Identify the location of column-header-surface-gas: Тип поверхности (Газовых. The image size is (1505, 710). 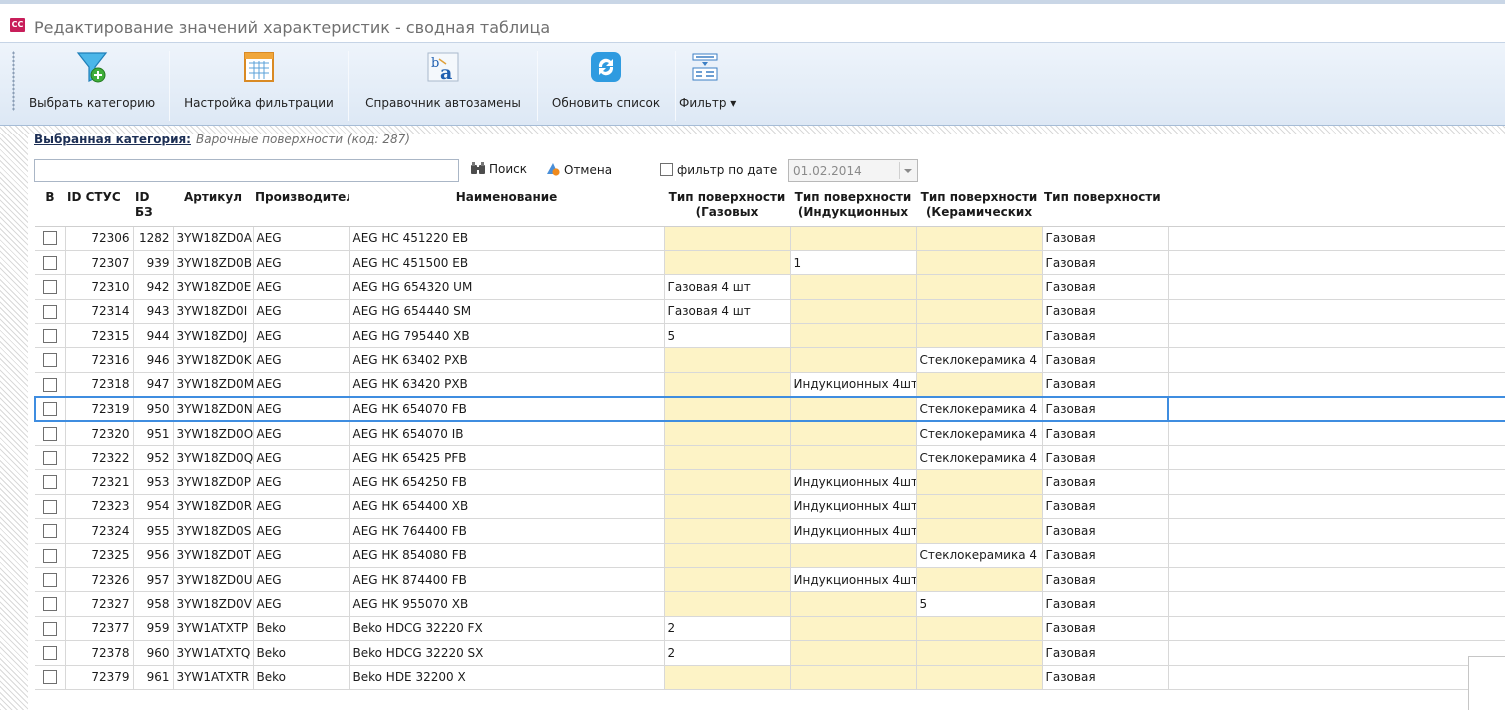
(727, 207).